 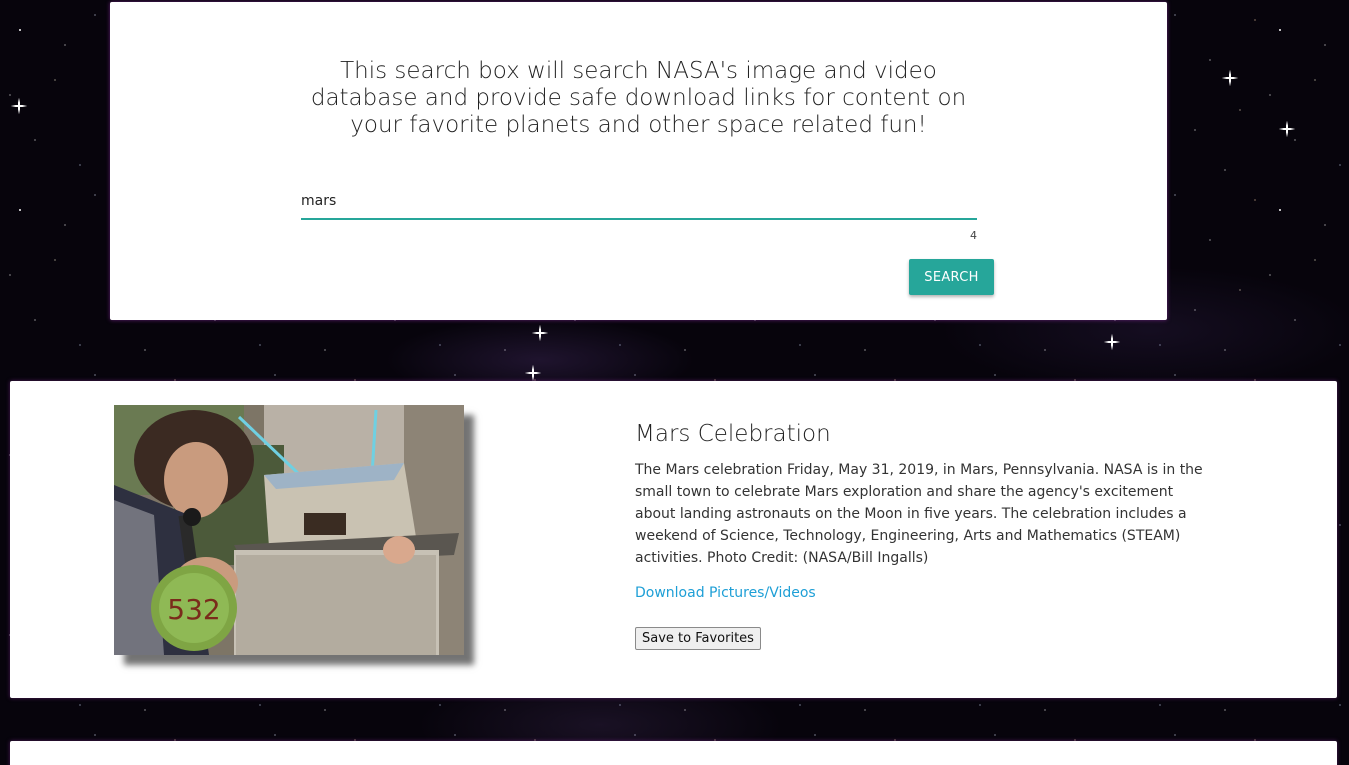 I want to click on search-input, so click(x=639, y=202).